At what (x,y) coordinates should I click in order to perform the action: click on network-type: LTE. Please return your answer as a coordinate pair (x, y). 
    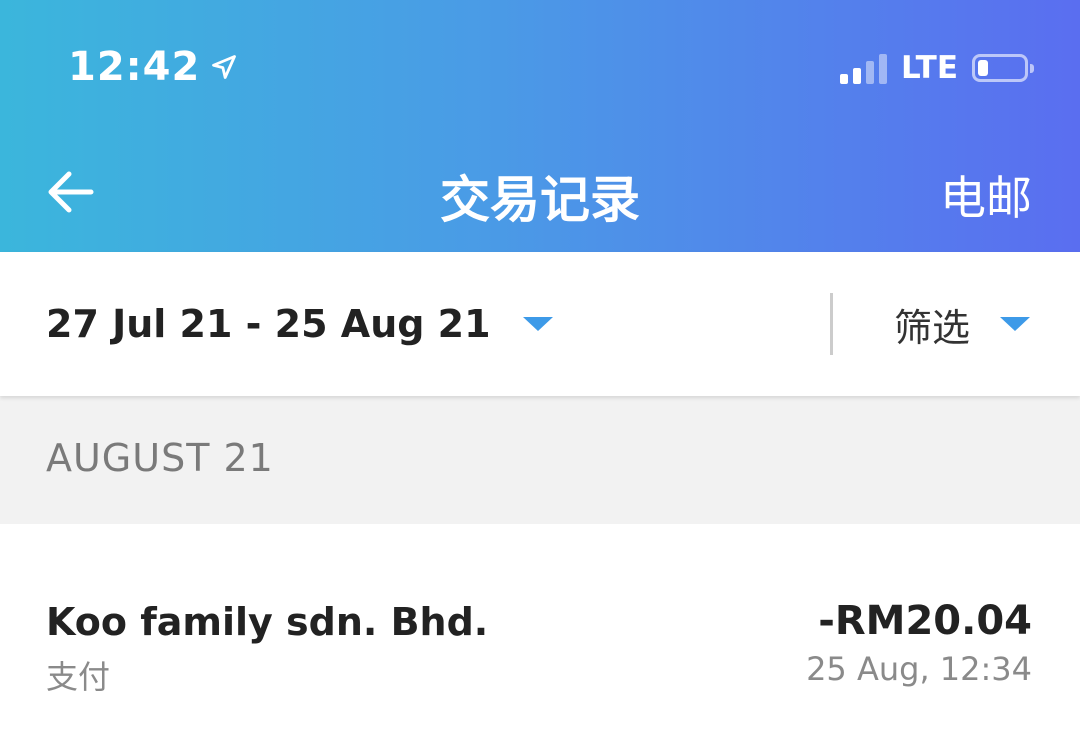
    Looking at the image, I should click on (929, 68).